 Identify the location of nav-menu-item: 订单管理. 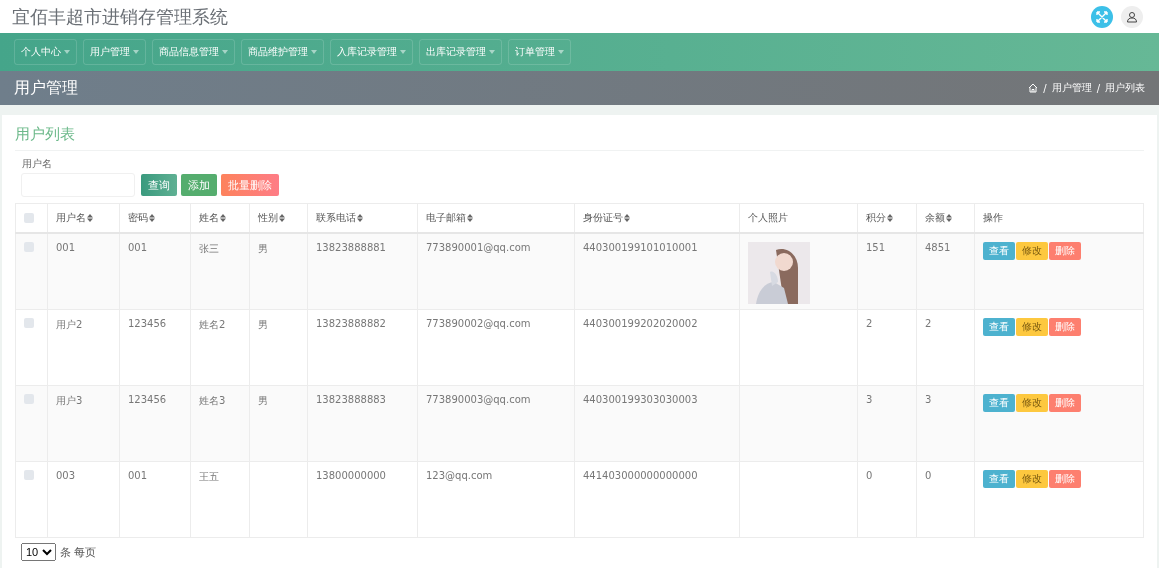
(539, 52).